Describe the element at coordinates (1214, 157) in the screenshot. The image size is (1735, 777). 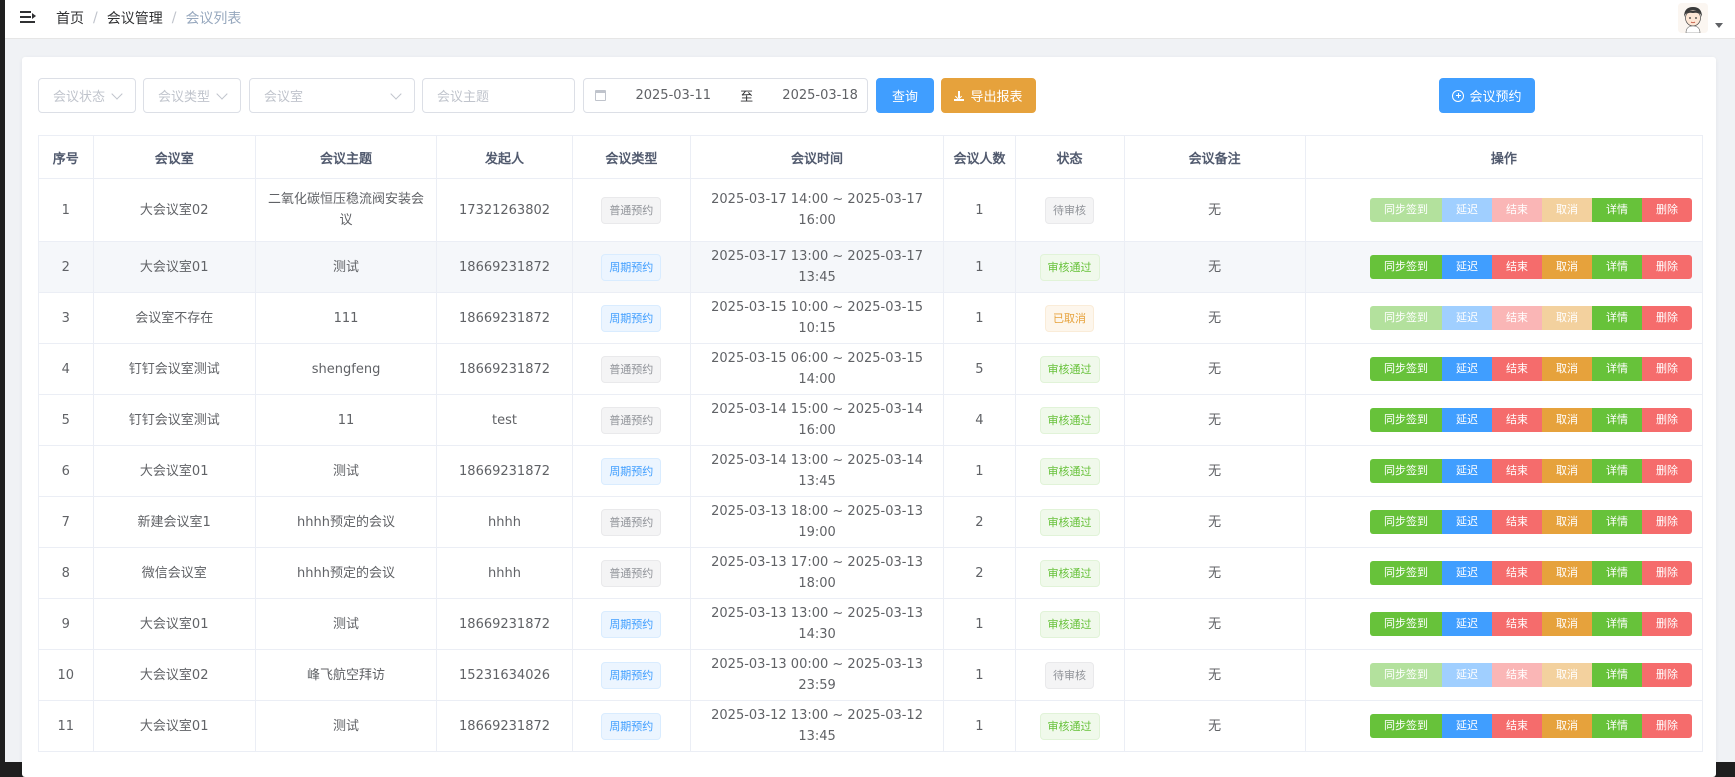
I see `column-header: 会议备注` at that location.